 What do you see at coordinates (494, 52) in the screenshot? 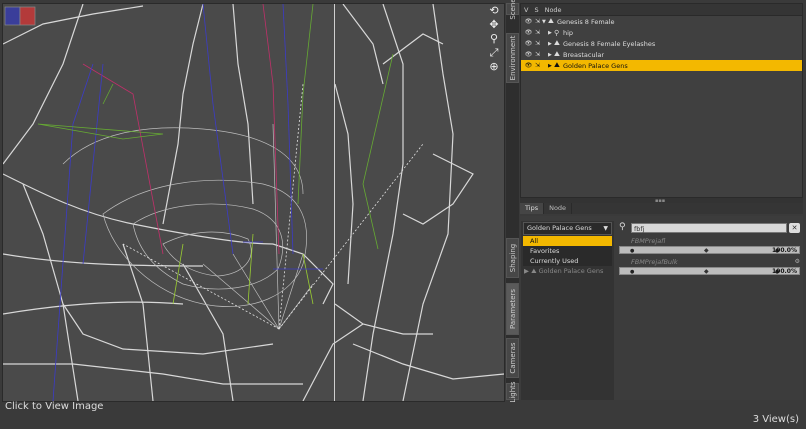
I see `frame-icon: ⤢` at bounding box center [494, 52].